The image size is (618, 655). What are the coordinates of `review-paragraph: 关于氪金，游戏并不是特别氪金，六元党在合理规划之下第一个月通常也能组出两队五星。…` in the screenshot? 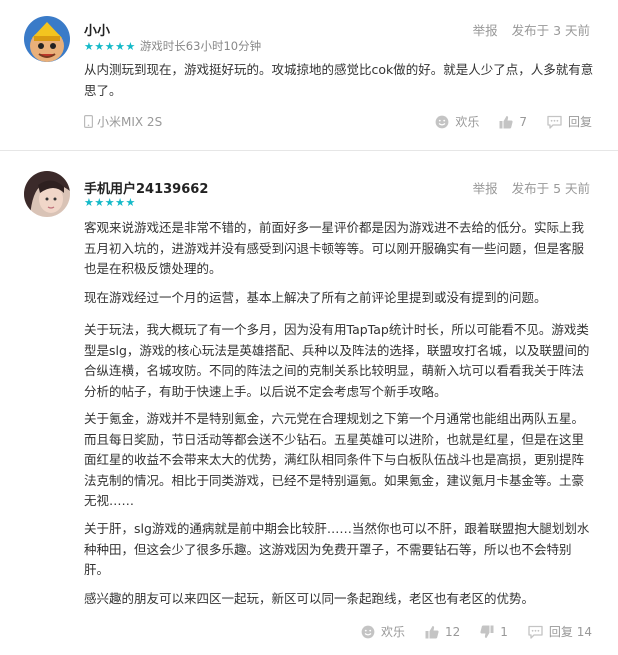 It's located at (334, 460).